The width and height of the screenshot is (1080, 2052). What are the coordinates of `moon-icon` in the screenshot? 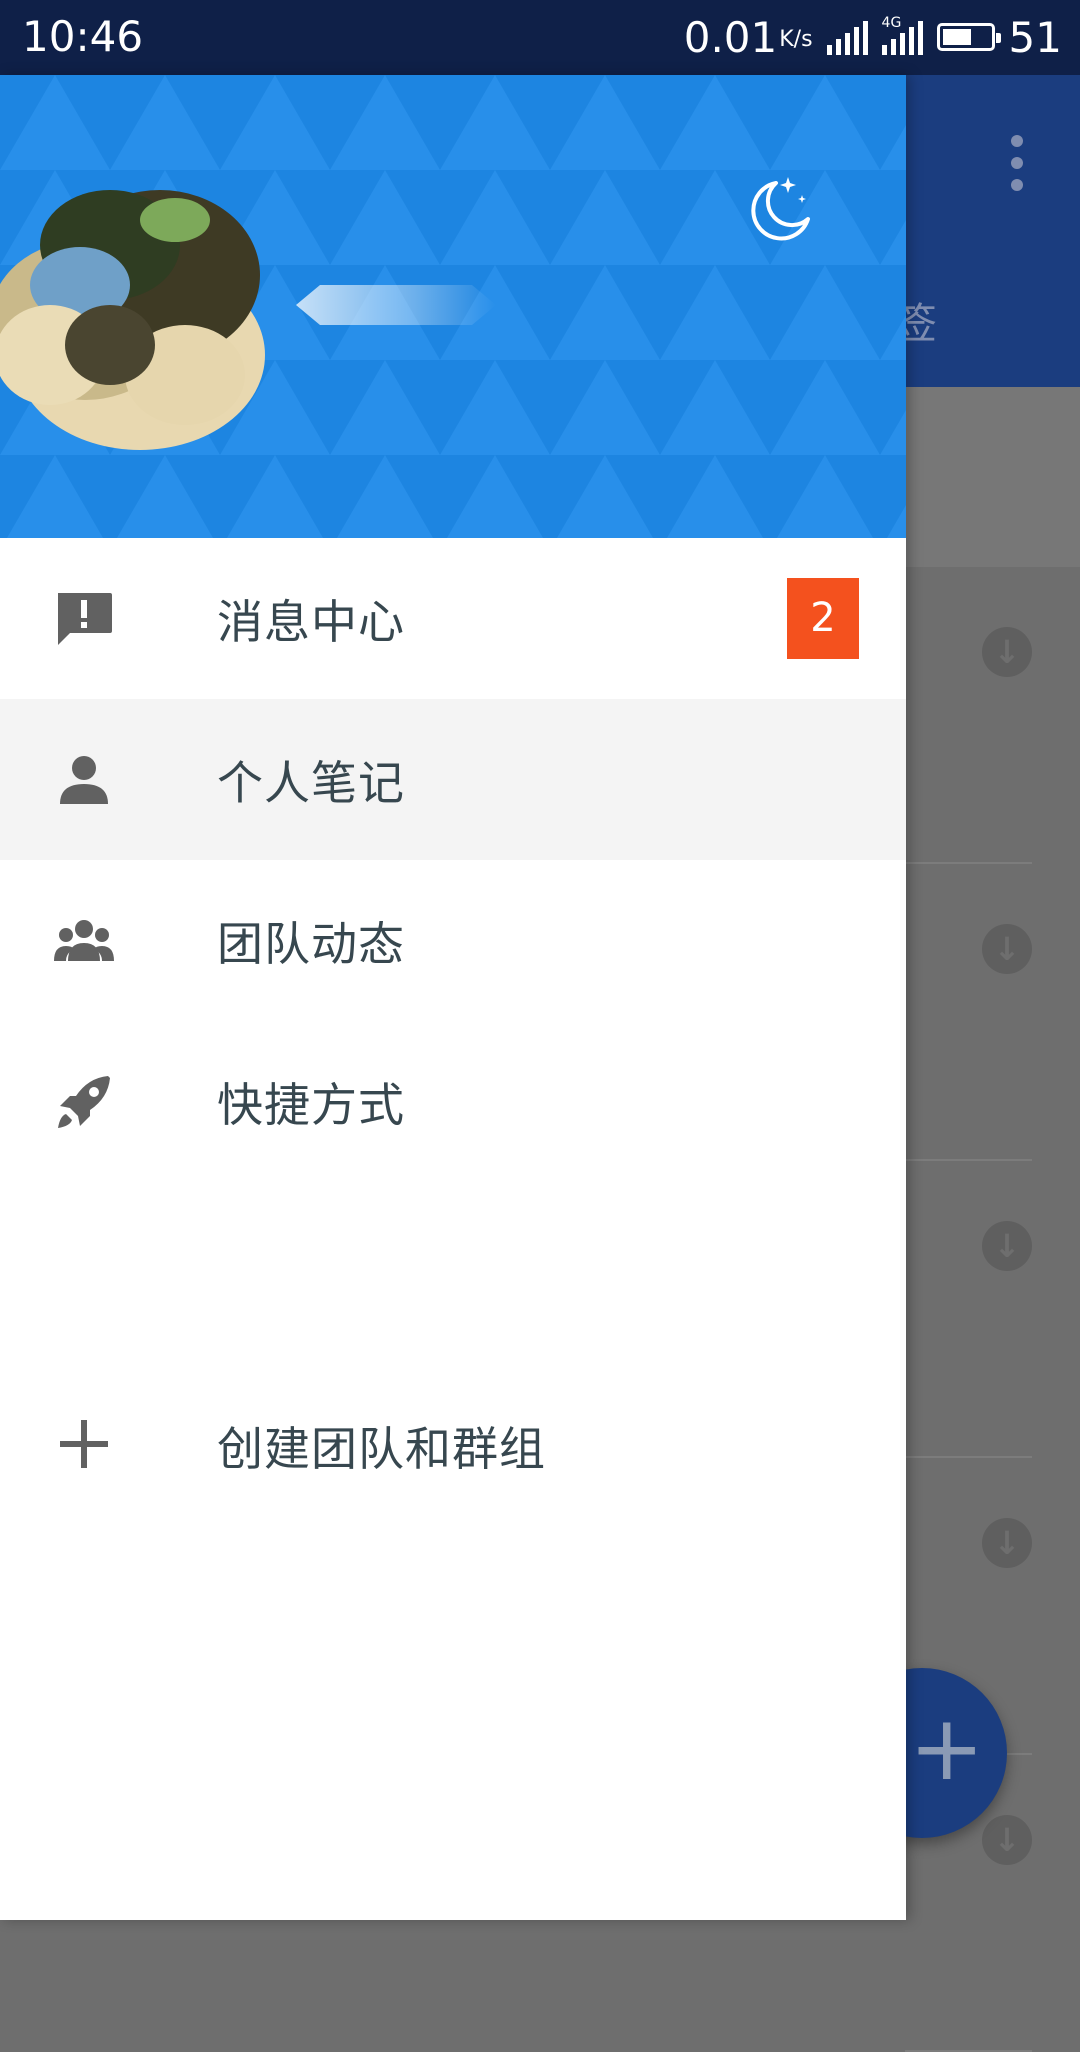 It's located at (776, 211).